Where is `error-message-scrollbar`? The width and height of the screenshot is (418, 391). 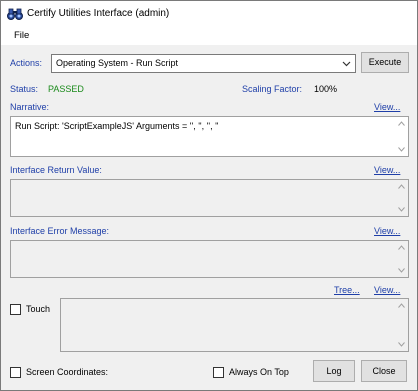 error-message-scrollbar is located at coordinates (401, 259).